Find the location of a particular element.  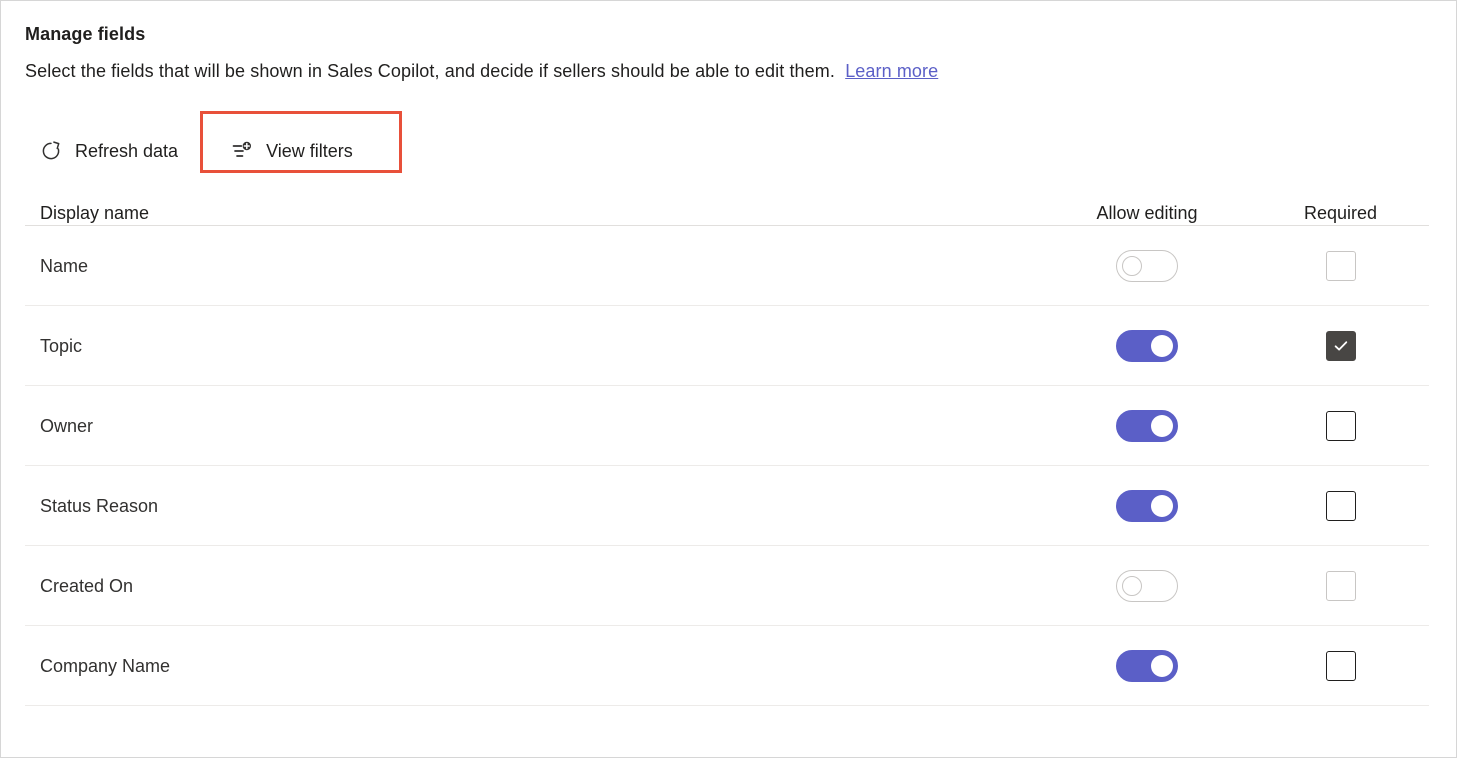

table-header-row: Display name Allow editing Required is located at coordinates (727, 205).